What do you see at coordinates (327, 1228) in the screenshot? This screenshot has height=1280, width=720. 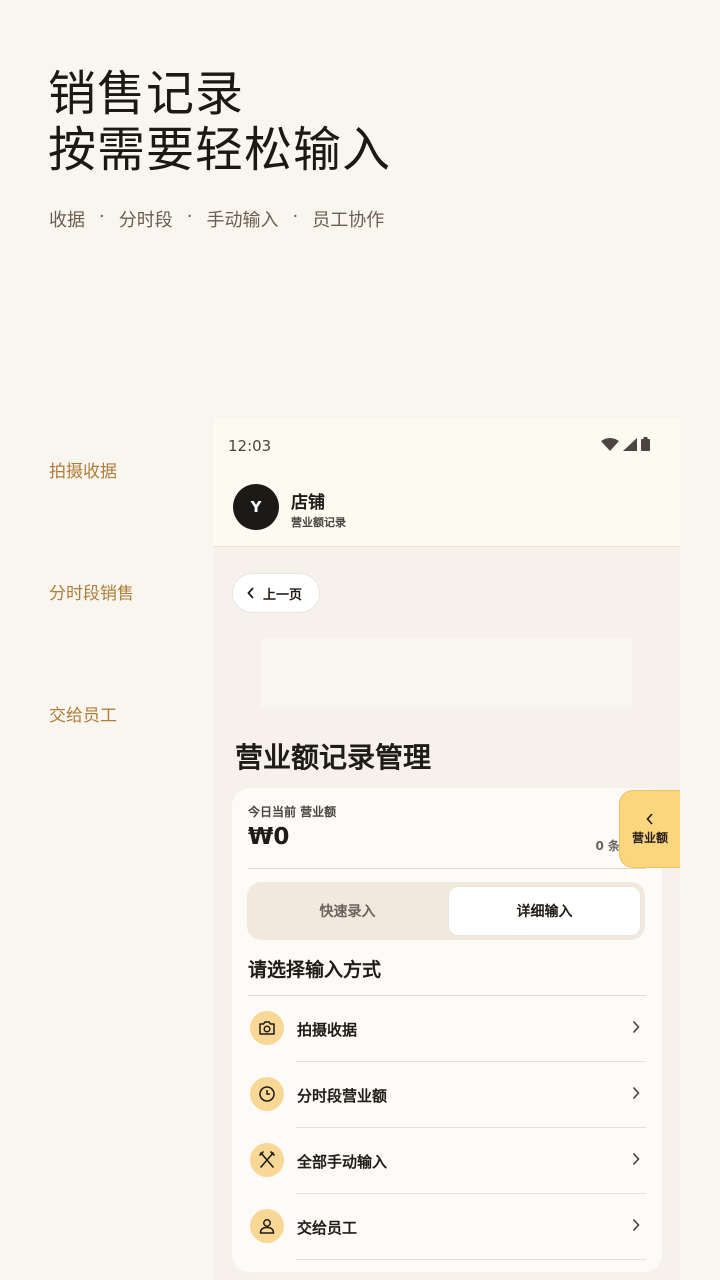 I see `method-label: 交给员工` at bounding box center [327, 1228].